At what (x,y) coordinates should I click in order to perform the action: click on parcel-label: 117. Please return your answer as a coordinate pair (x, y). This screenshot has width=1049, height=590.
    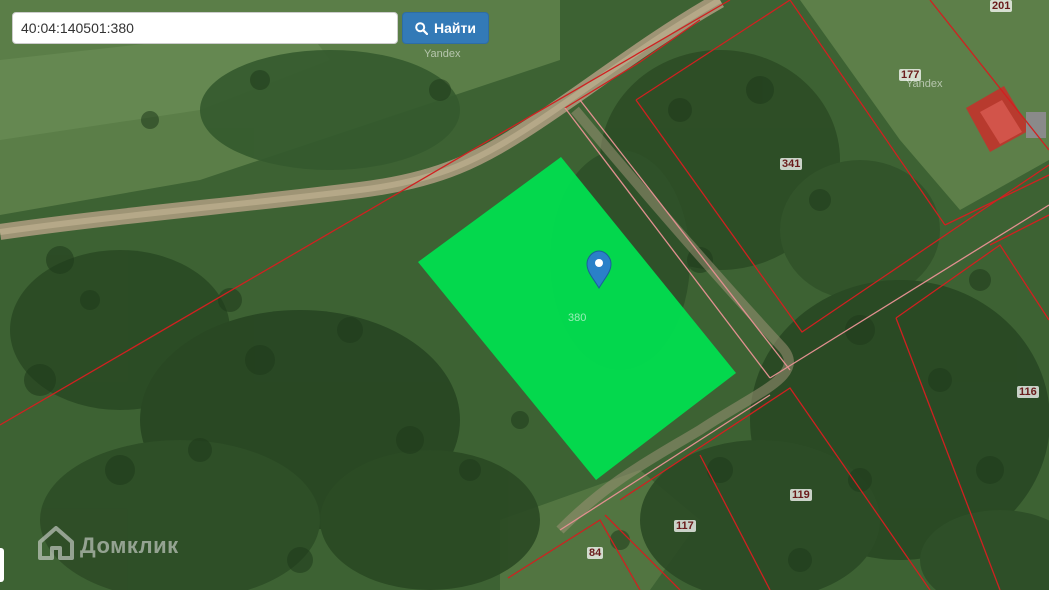
    Looking at the image, I should click on (685, 526).